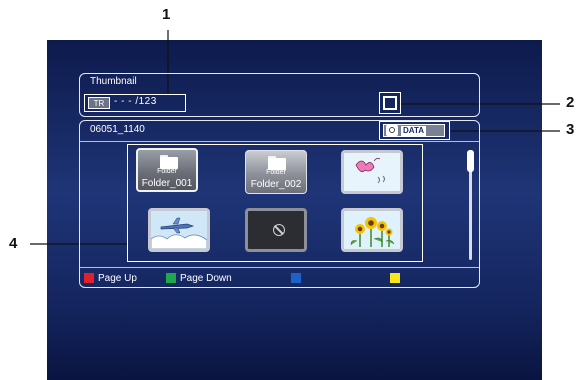  Describe the element at coordinates (372, 172) in the screenshot. I see `butterfly-image` at that location.